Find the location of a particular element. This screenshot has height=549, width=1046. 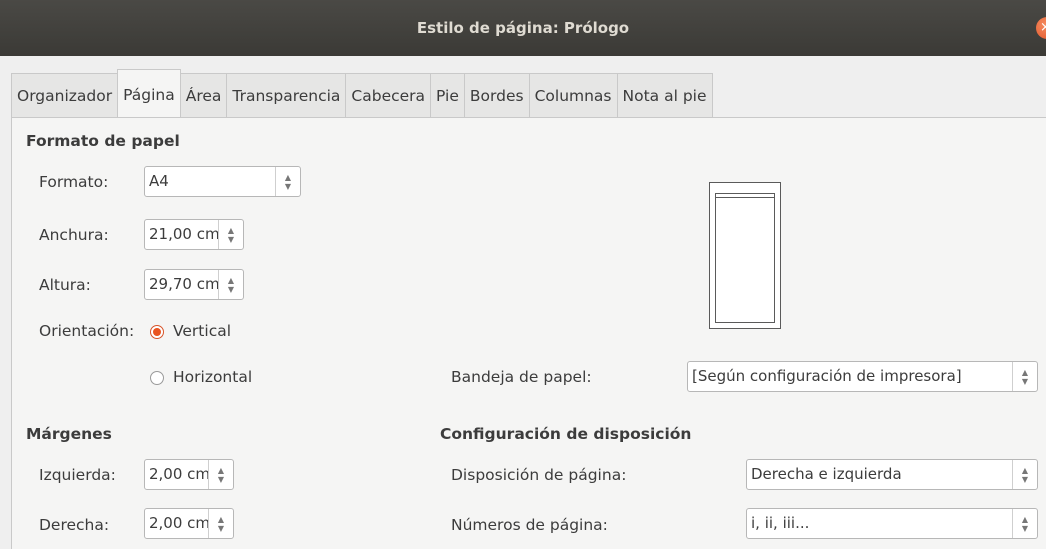

tab-nota-al-pie: Nota al pie is located at coordinates (664, 95).